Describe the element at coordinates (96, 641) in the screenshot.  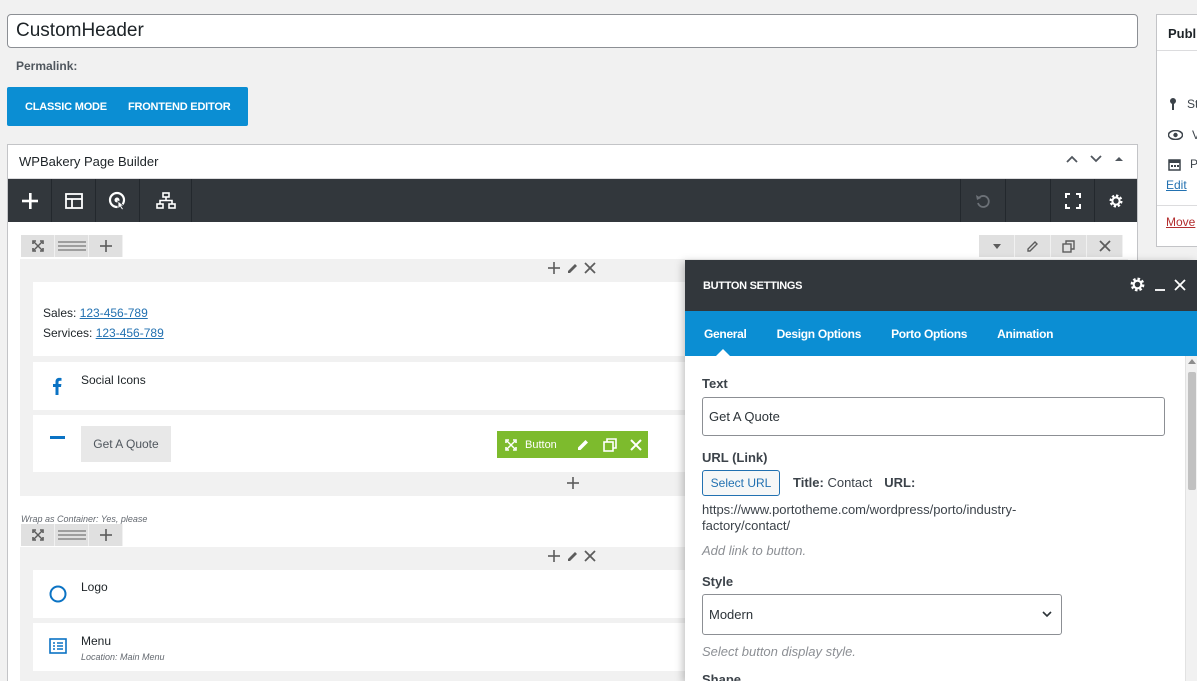
I see `menu-title: Menu` at that location.